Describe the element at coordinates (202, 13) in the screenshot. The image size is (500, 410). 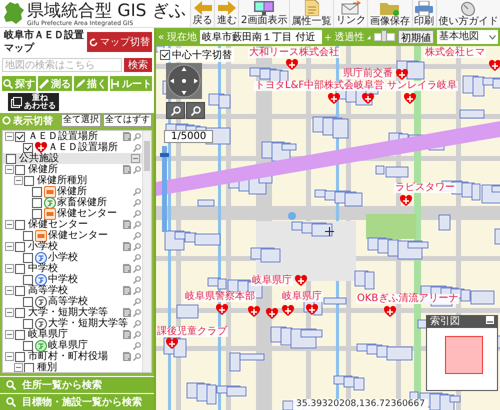
I see `toolbar-button: 戻る` at that location.